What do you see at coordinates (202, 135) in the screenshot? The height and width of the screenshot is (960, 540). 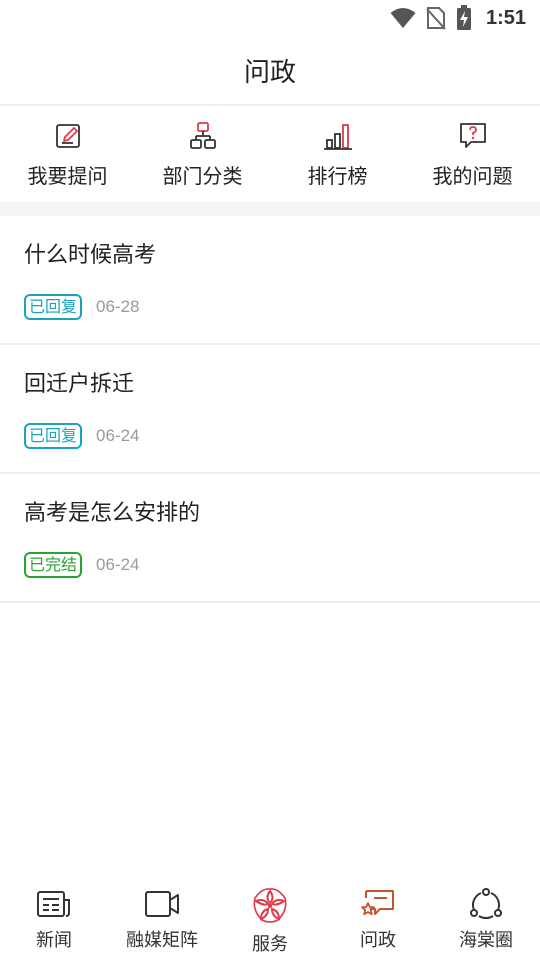 I see `org-chart-icon` at bounding box center [202, 135].